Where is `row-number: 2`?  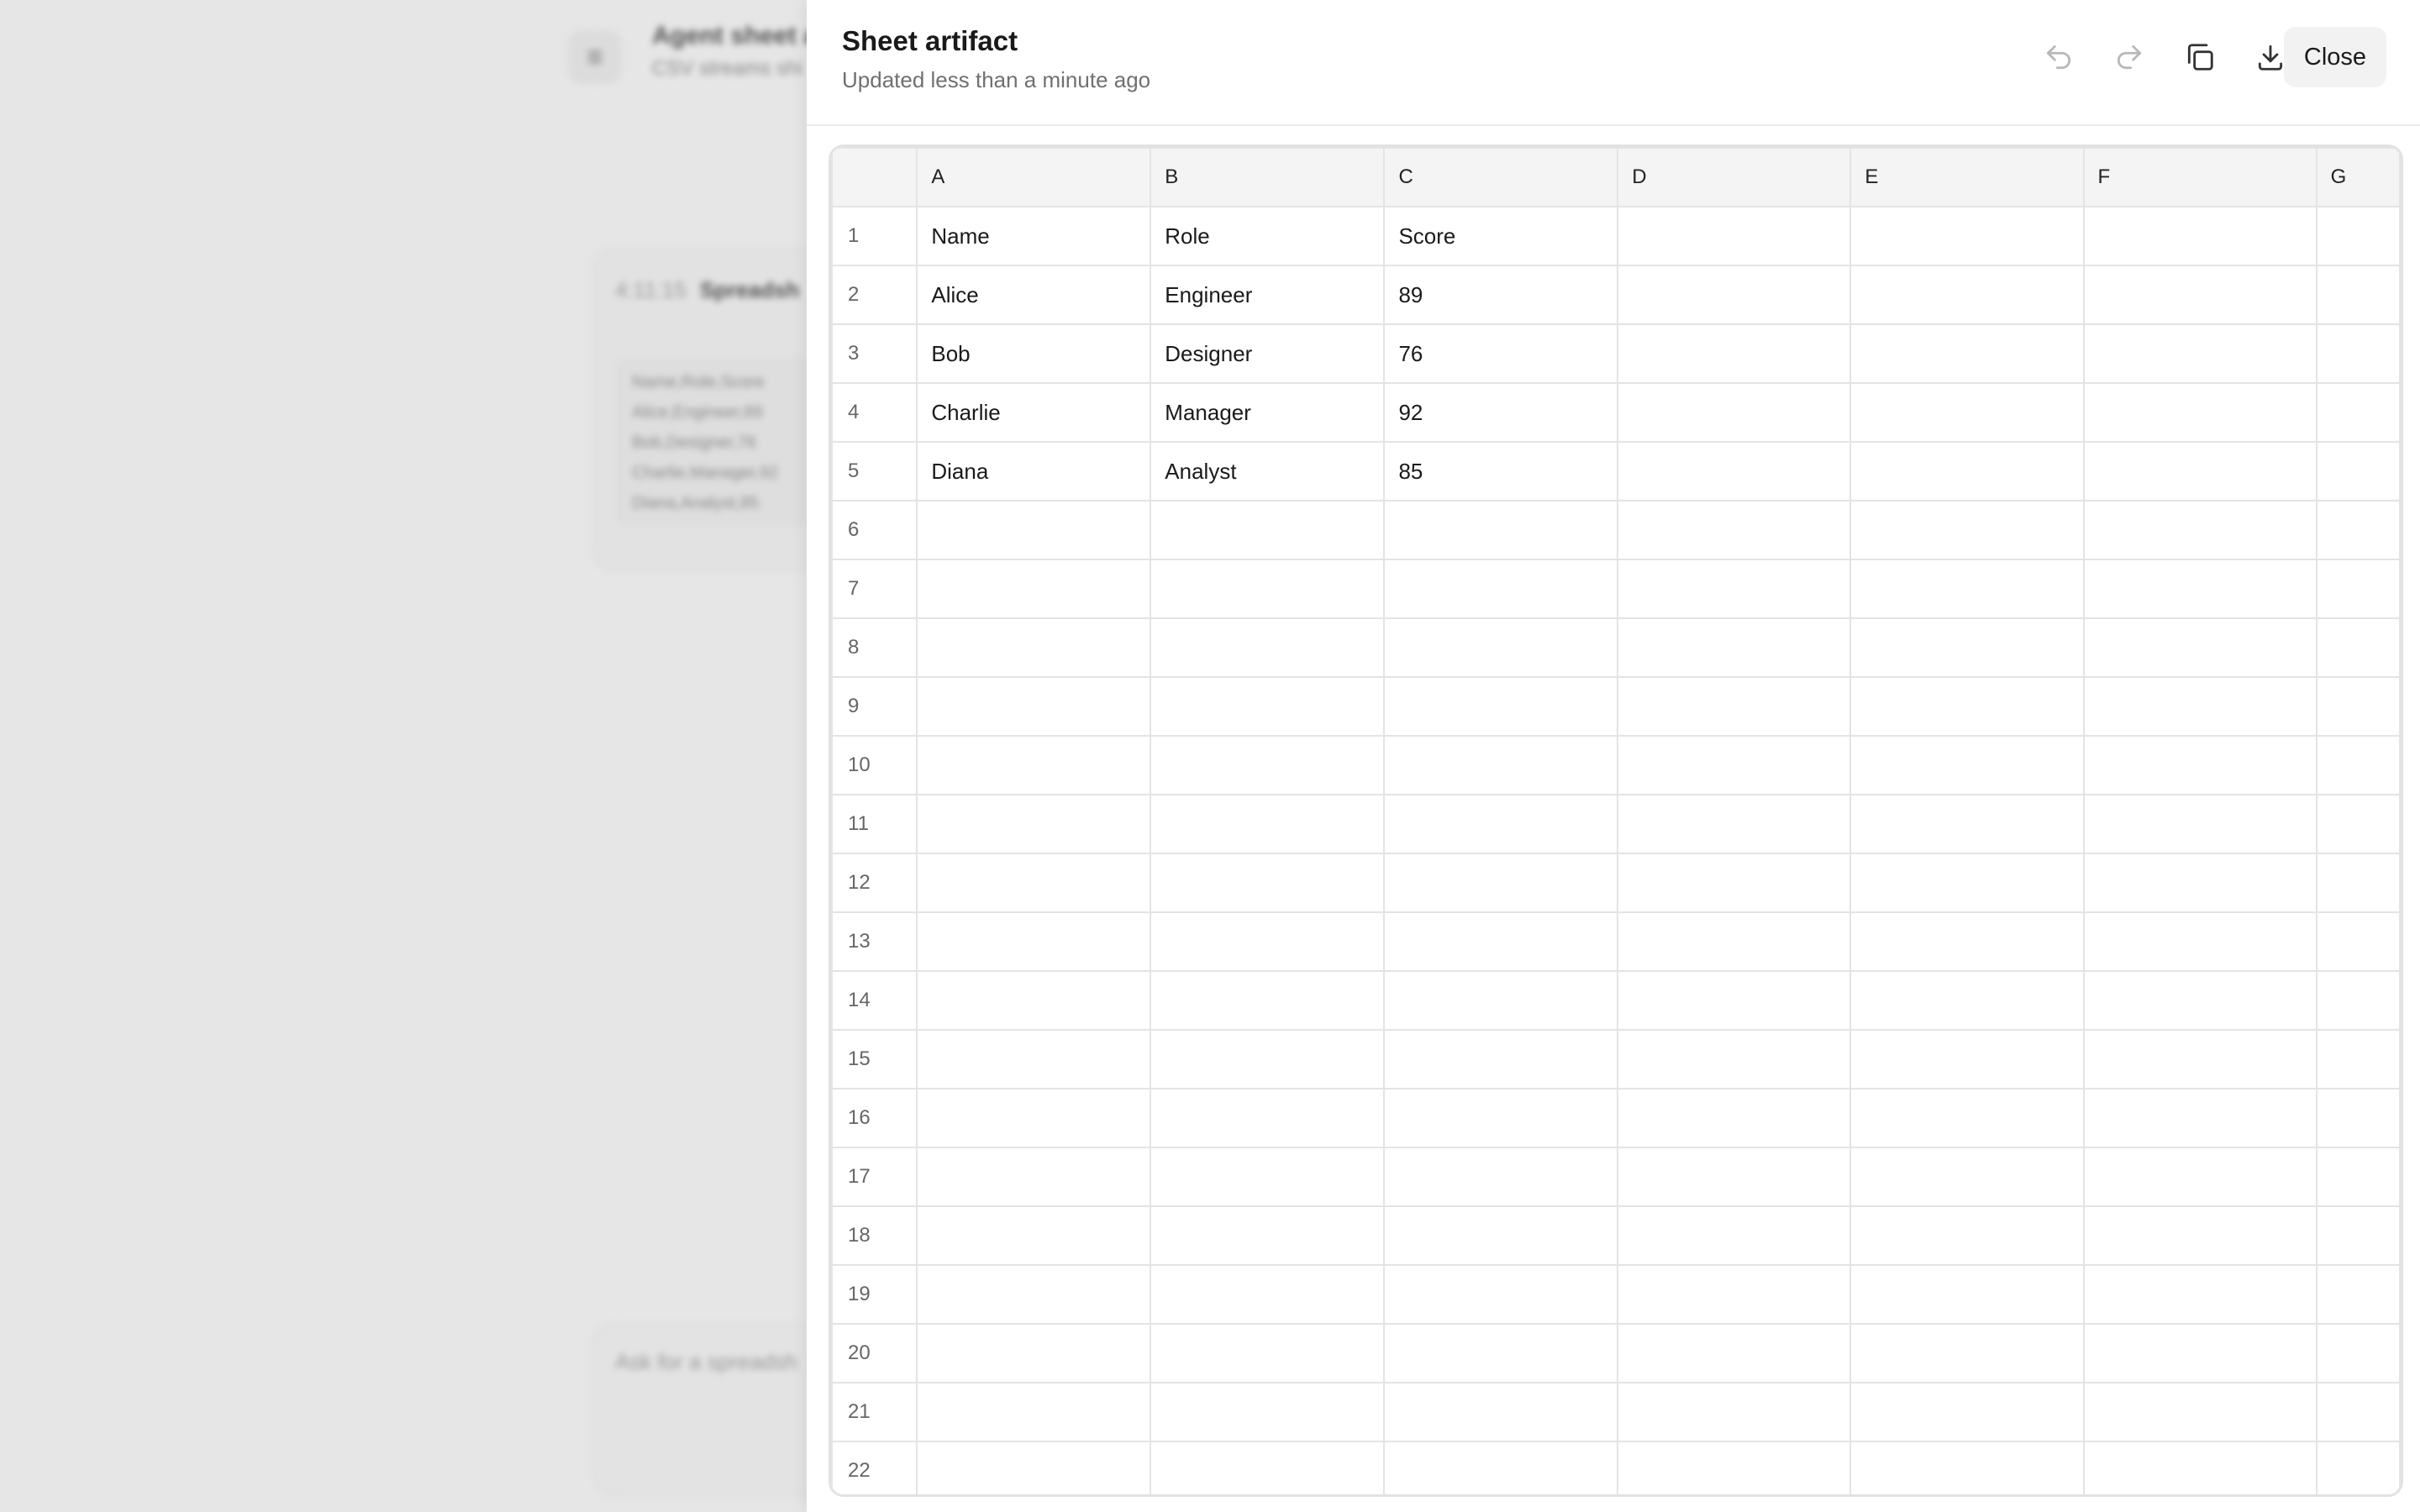 row-number: 2 is located at coordinates (874, 295).